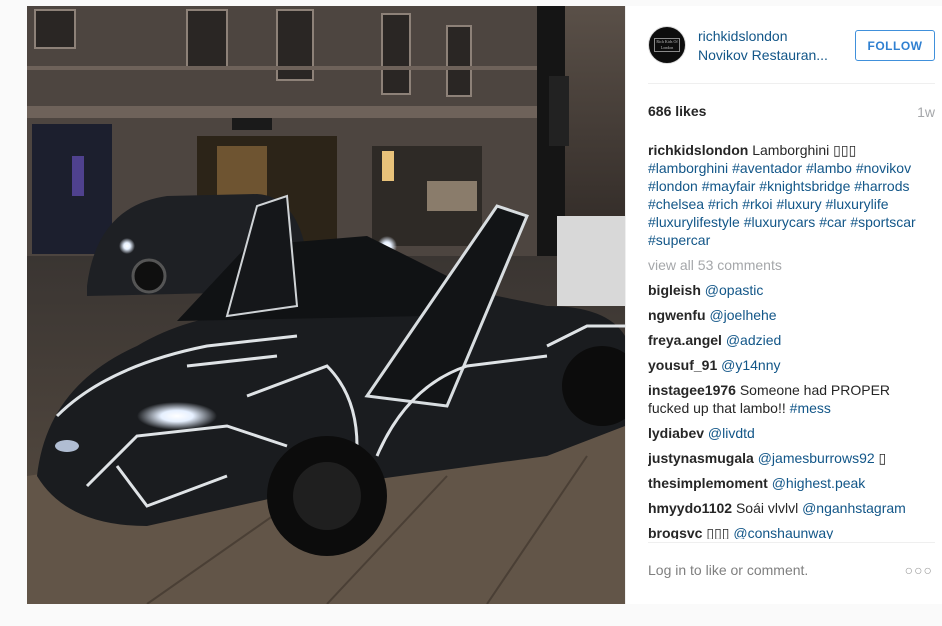 This screenshot has width=942, height=626. What do you see at coordinates (854, 508) in the screenshot?
I see `comment-mention: @nganhstagram` at bounding box center [854, 508].